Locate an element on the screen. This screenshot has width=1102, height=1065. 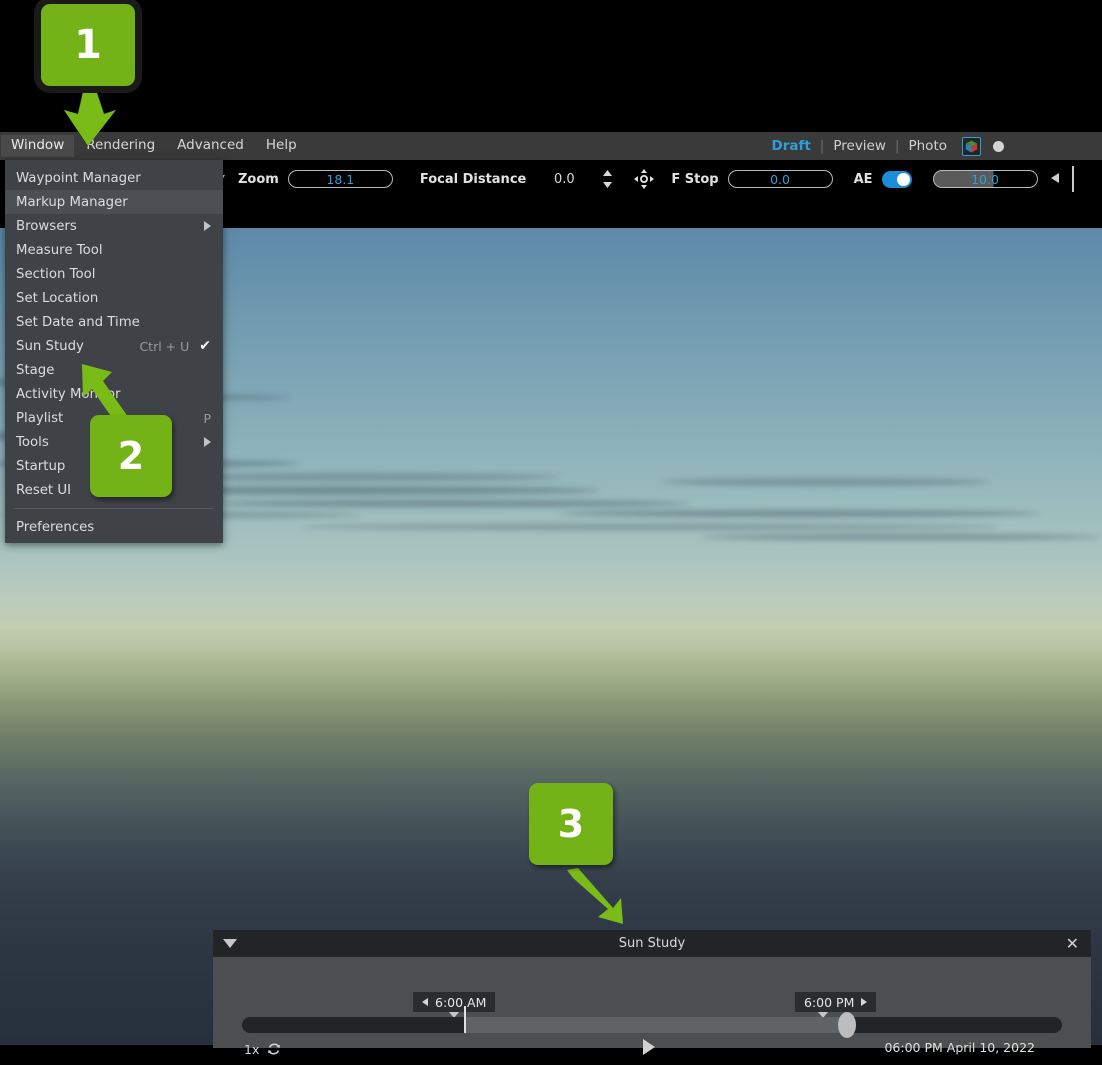
menu-item-browsers: Browsers is located at coordinates (114, 226).